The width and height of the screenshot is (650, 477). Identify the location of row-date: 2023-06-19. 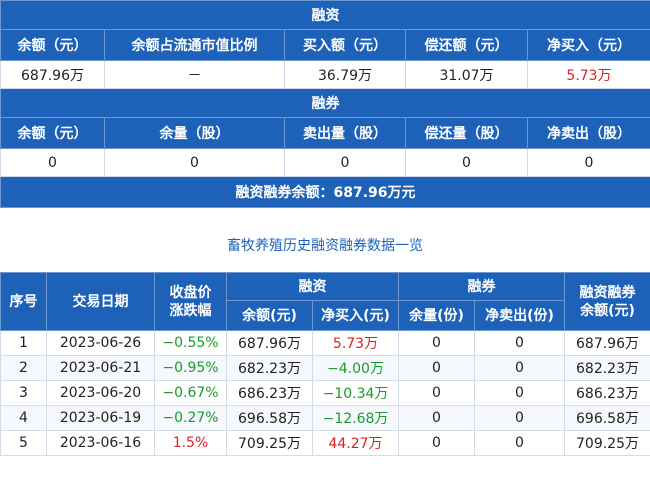
(100, 418).